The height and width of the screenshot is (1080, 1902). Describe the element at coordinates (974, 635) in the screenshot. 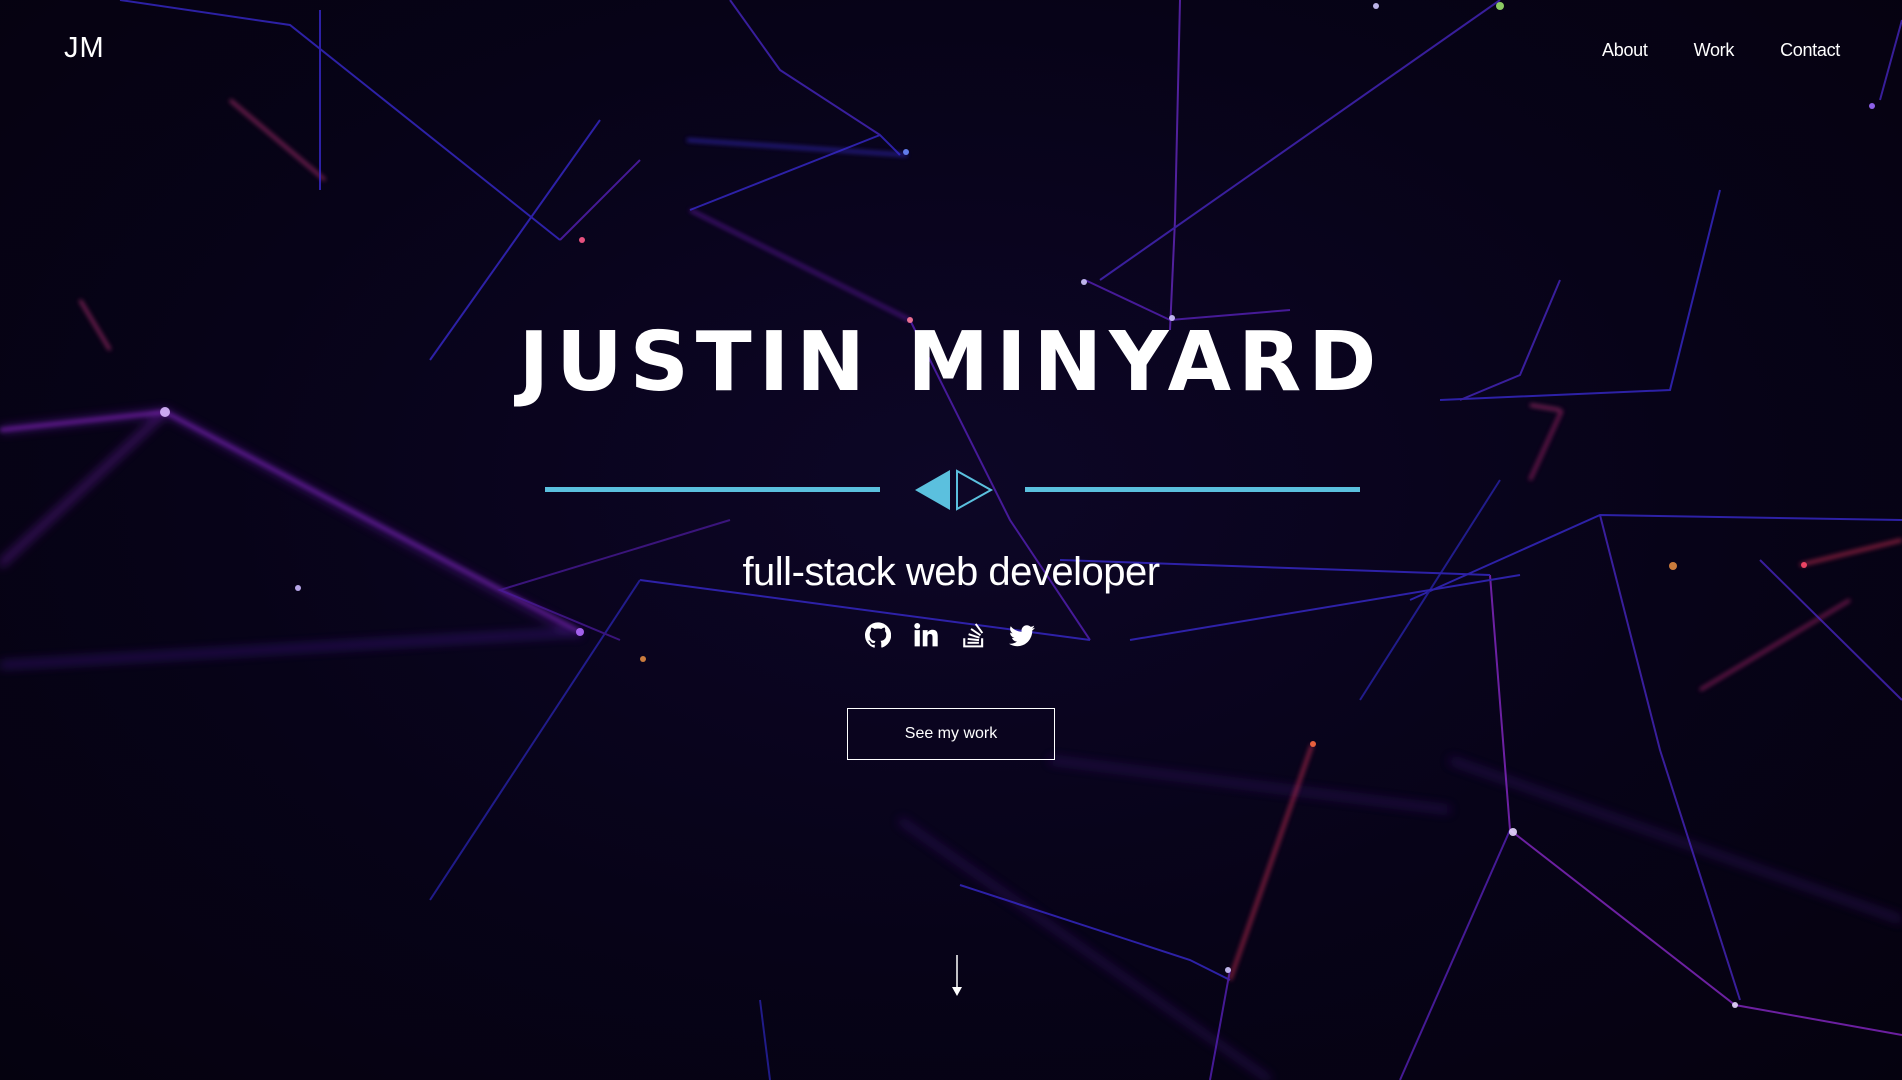

I see `stackoverflow-icon` at that location.